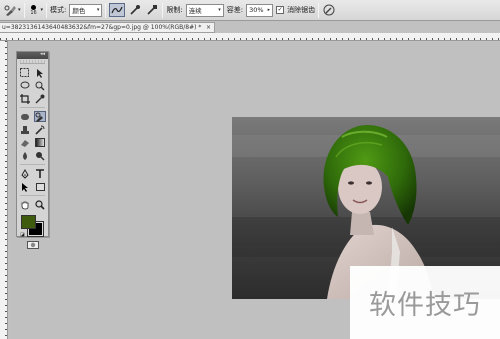 Image resolution: width=500 pixels, height=339 pixels. Describe the element at coordinates (204, 10) in the screenshot. I see `limits-select: 连续 ▾` at that location.